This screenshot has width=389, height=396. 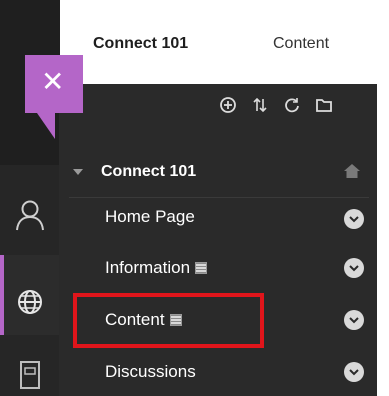 What do you see at coordinates (30, 302) in the screenshot?
I see `globe-icon` at bounding box center [30, 302].